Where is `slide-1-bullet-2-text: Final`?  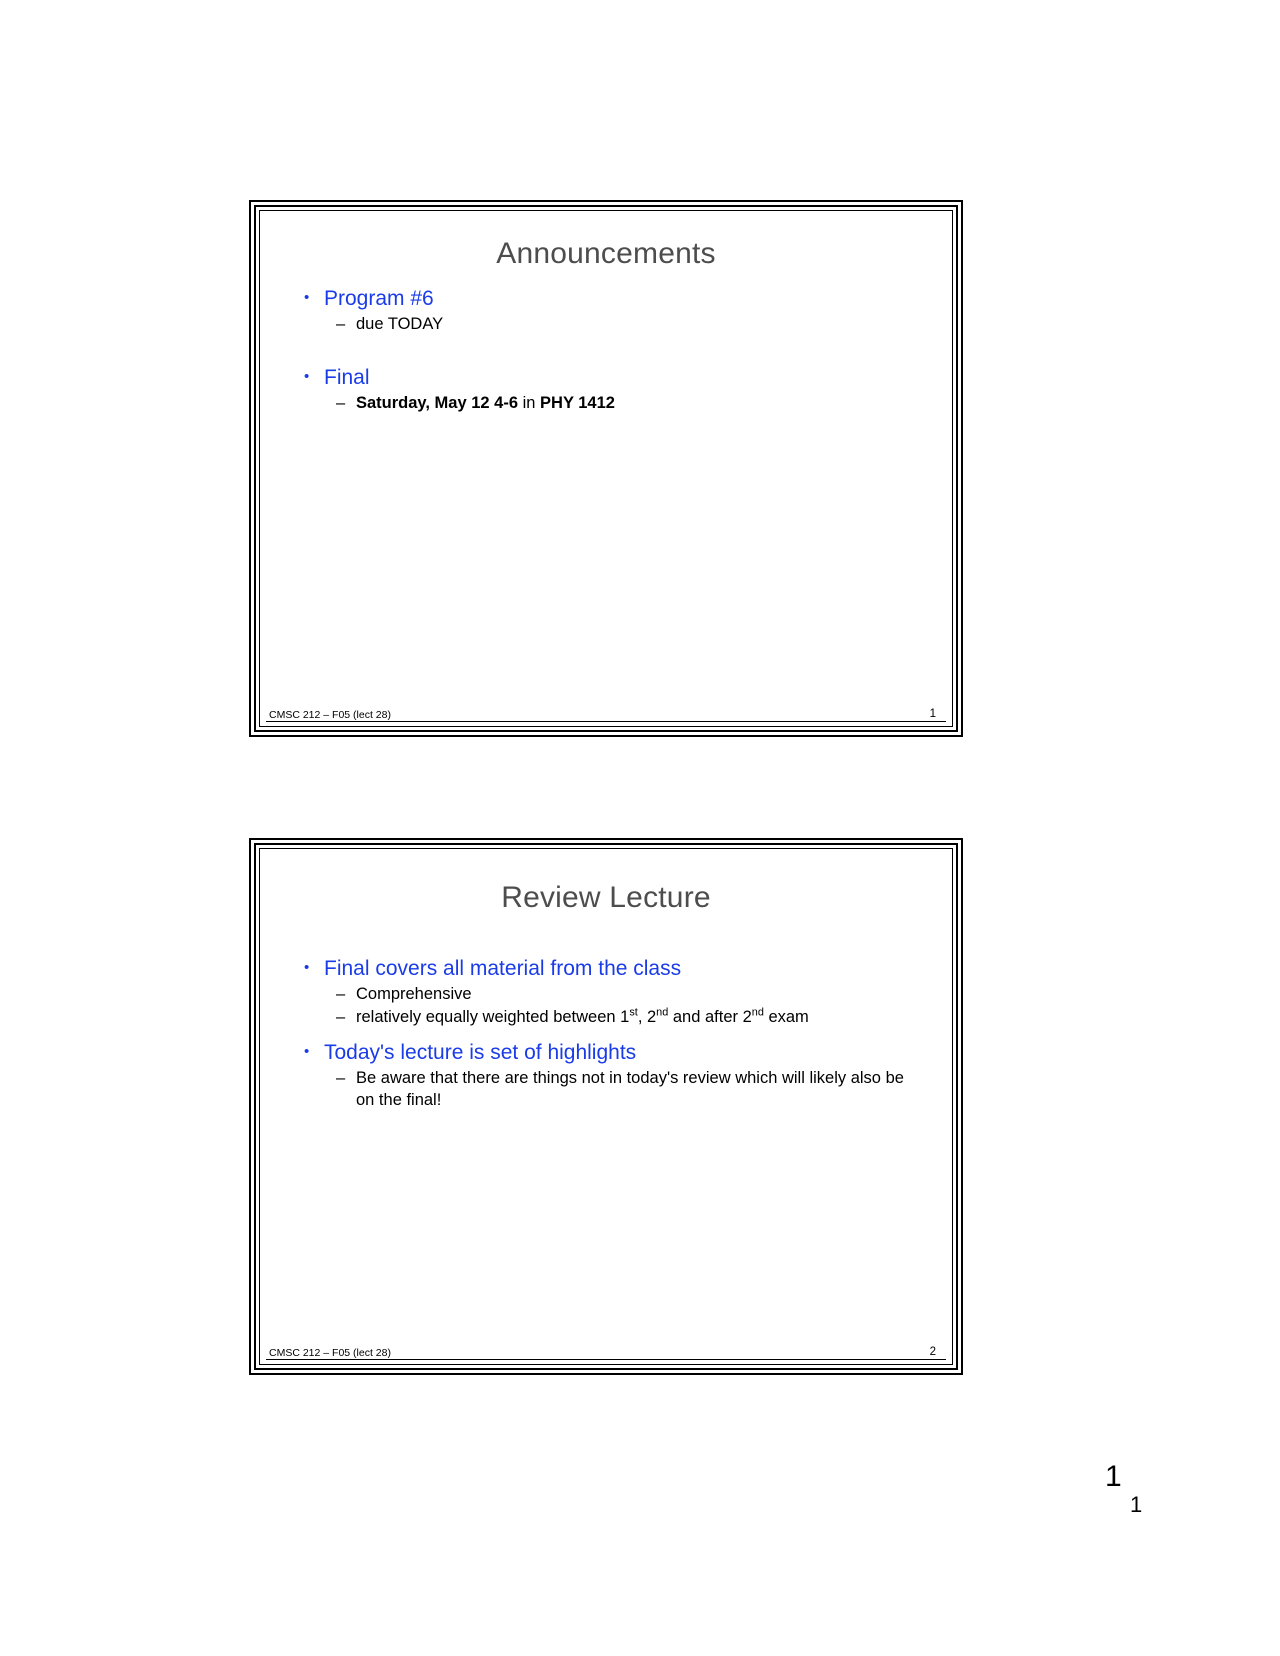
slide-1-bullet-2-text: Final is located at coordinates (347, 378).